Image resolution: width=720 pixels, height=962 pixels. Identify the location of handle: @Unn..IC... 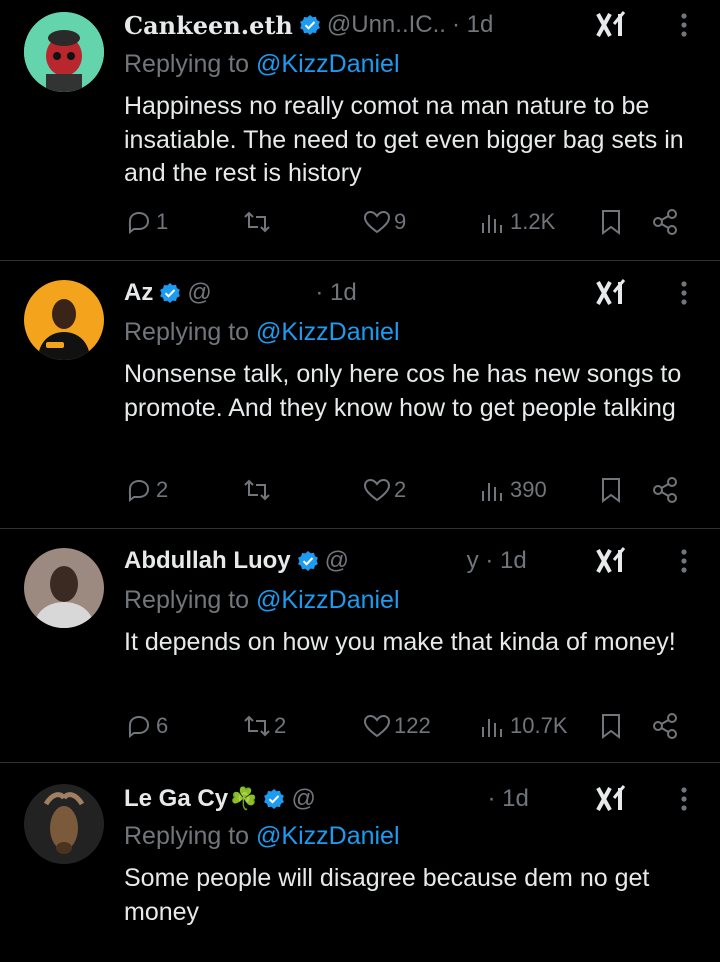
(386, 25).